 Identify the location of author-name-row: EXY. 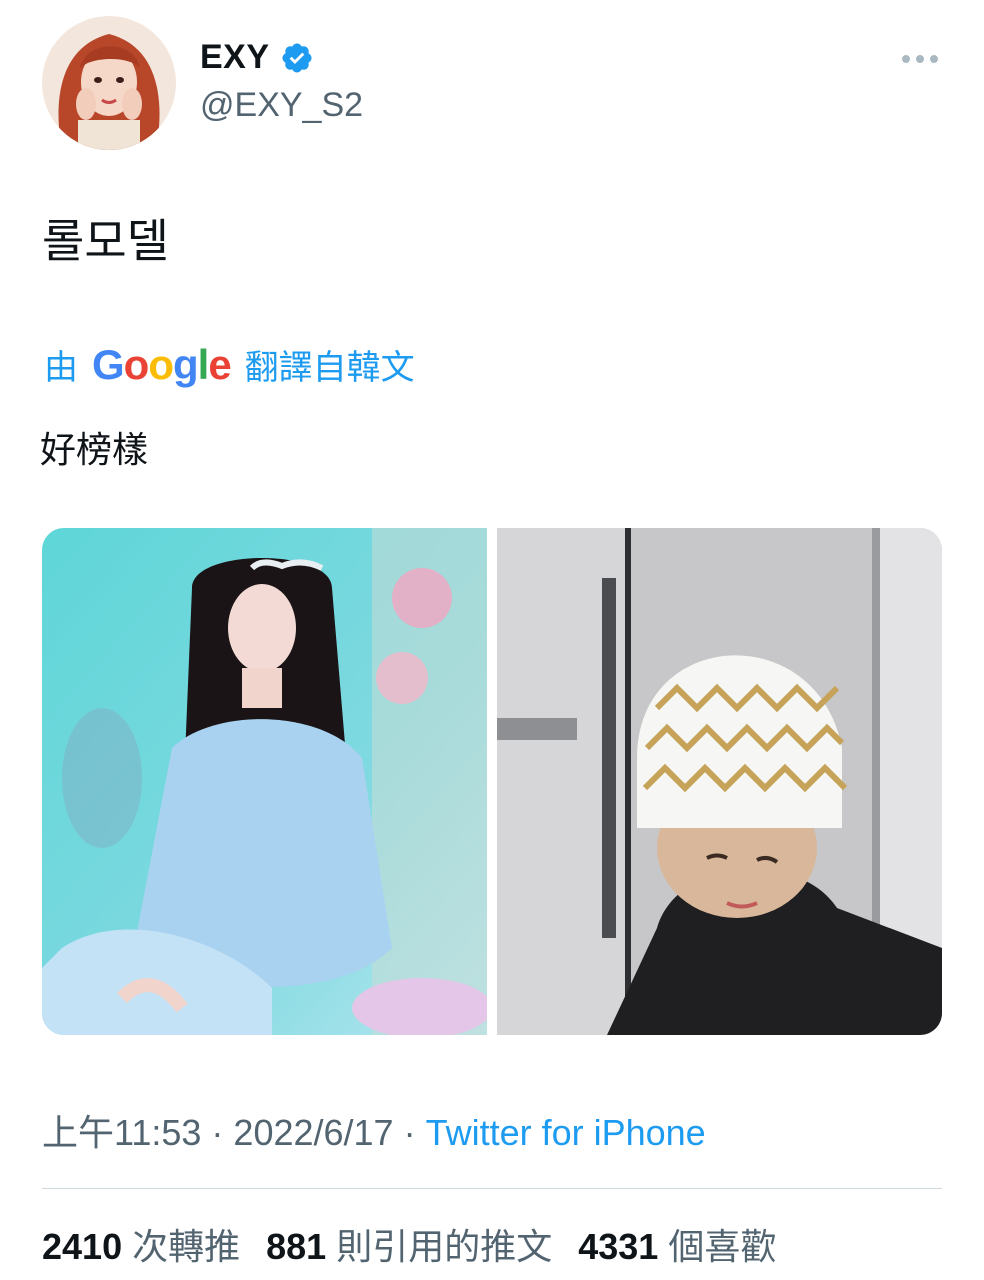
(257, 57).